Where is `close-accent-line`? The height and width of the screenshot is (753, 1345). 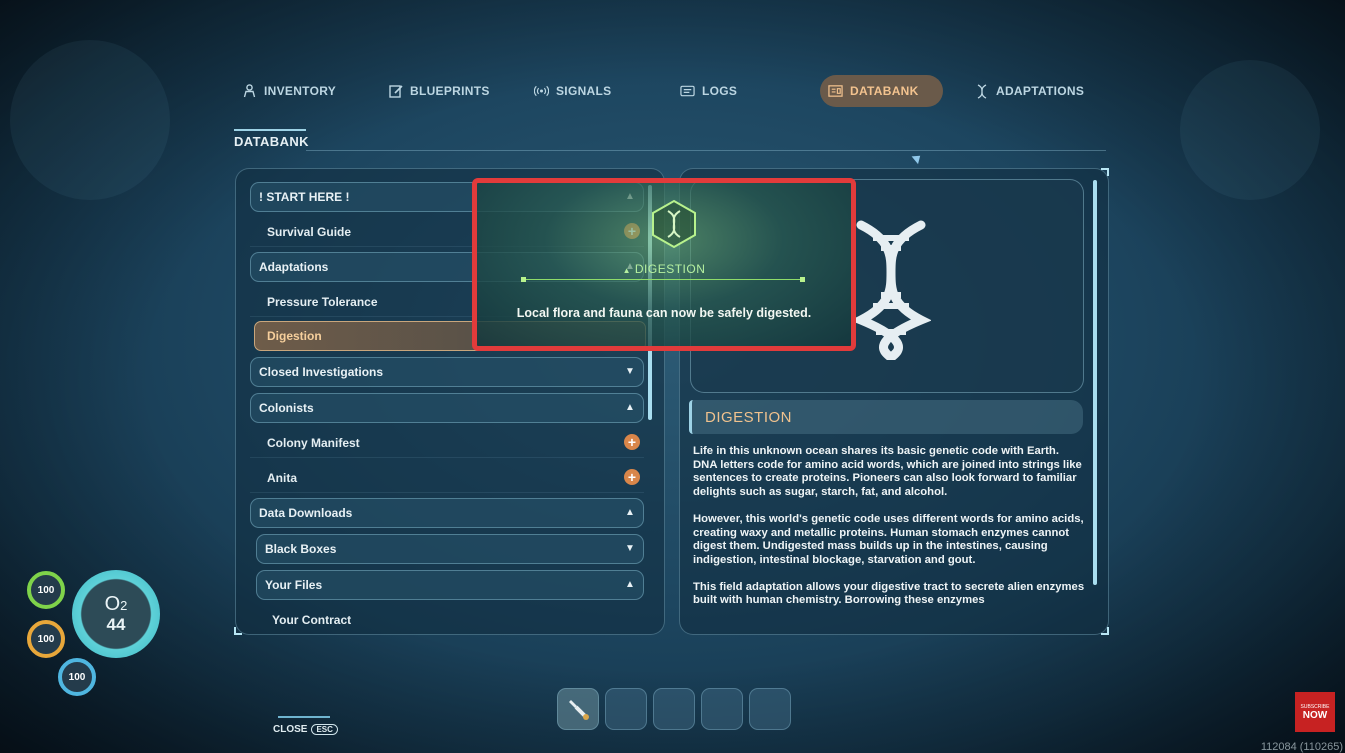 close-accent-line is located at coordinates (304, 717).